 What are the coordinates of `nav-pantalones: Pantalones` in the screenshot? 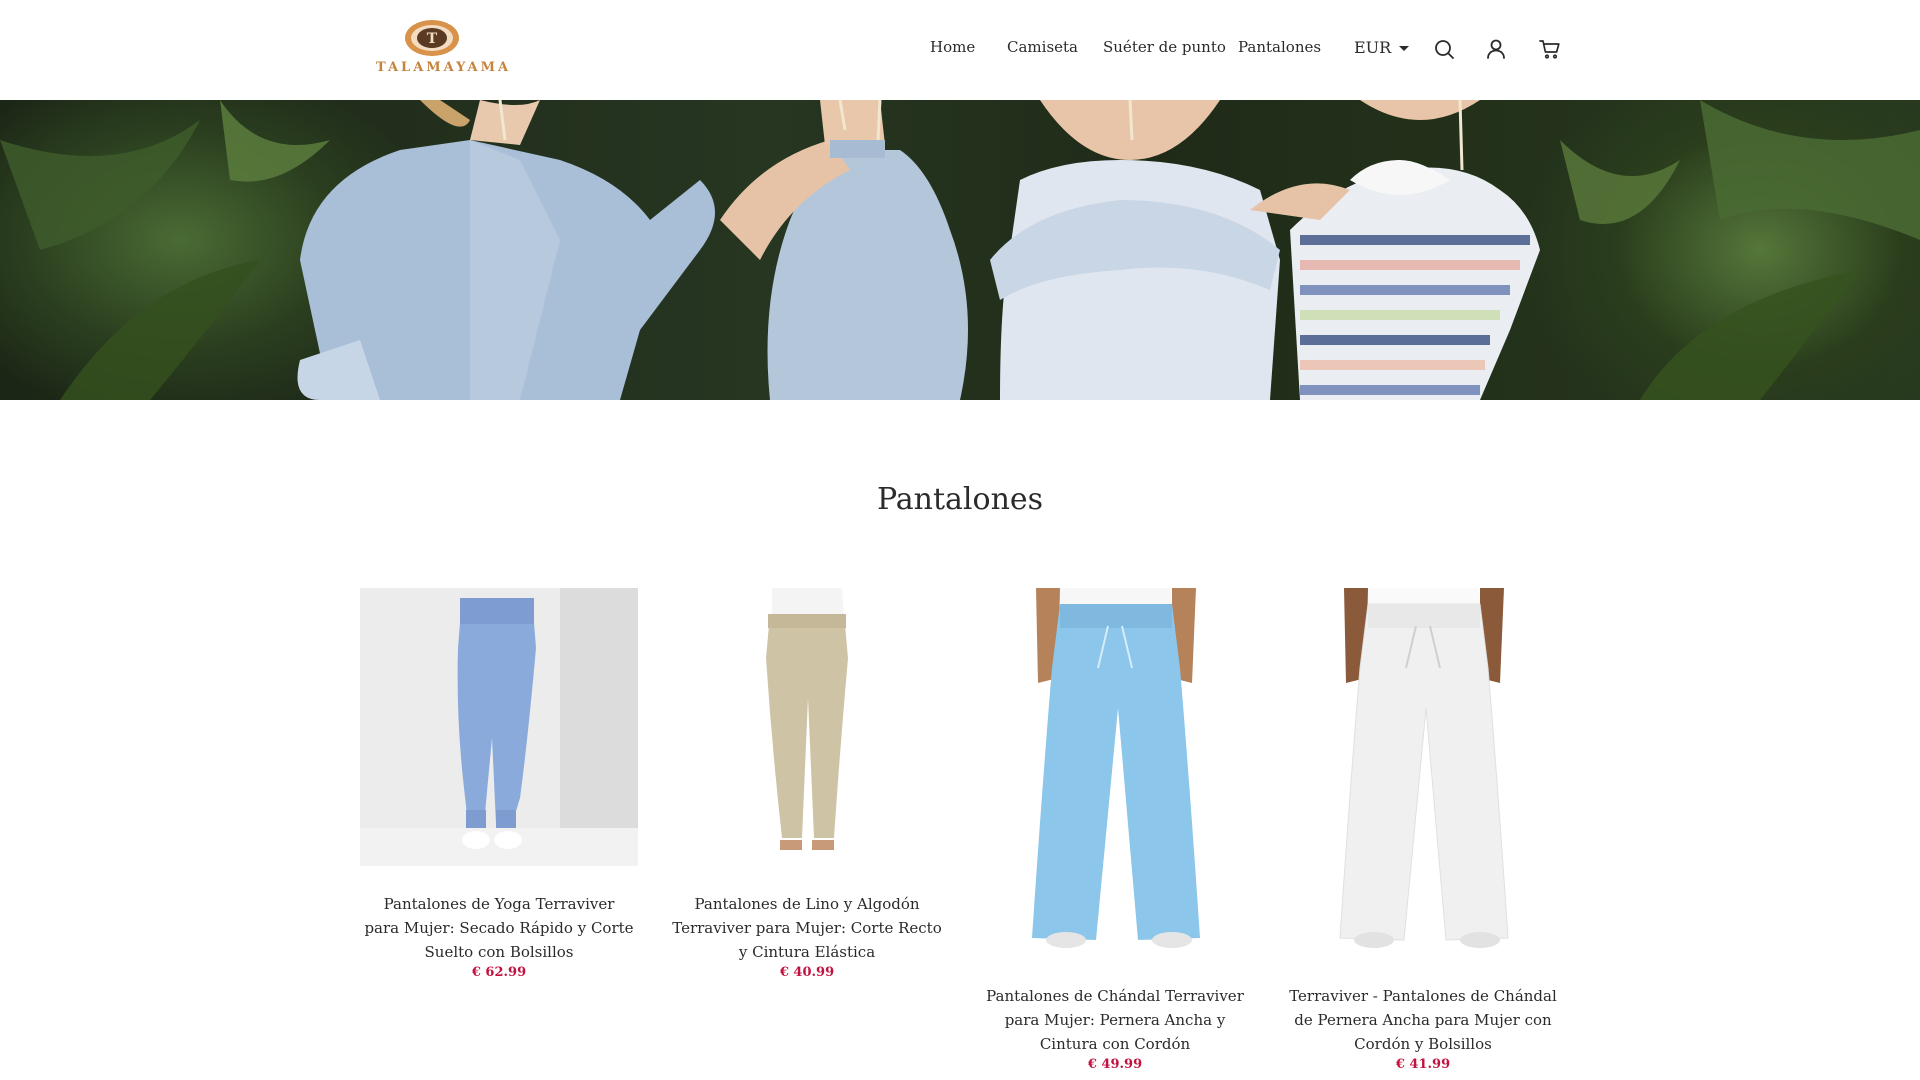 It's located at (1279, 47).